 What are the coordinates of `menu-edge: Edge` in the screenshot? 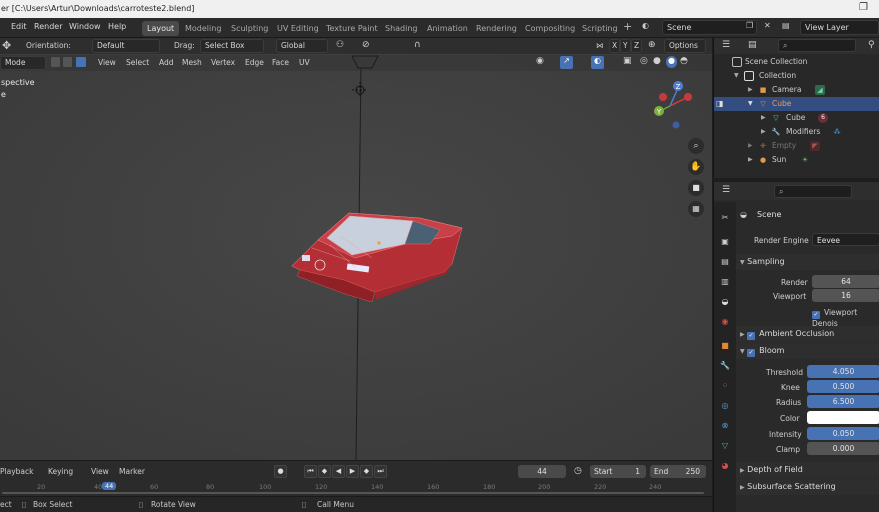 It's located at (254, 62).